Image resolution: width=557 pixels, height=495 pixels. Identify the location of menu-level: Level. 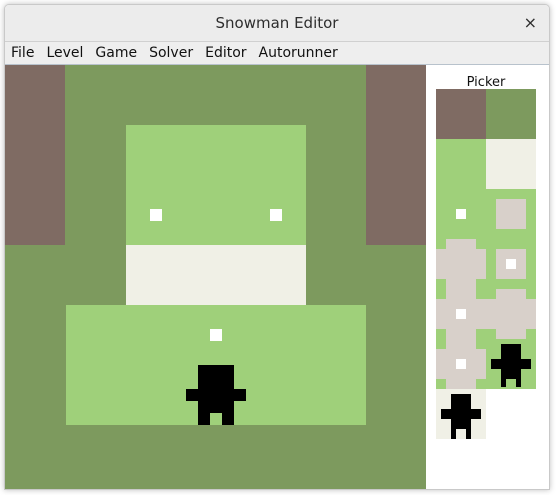
(64, 53).